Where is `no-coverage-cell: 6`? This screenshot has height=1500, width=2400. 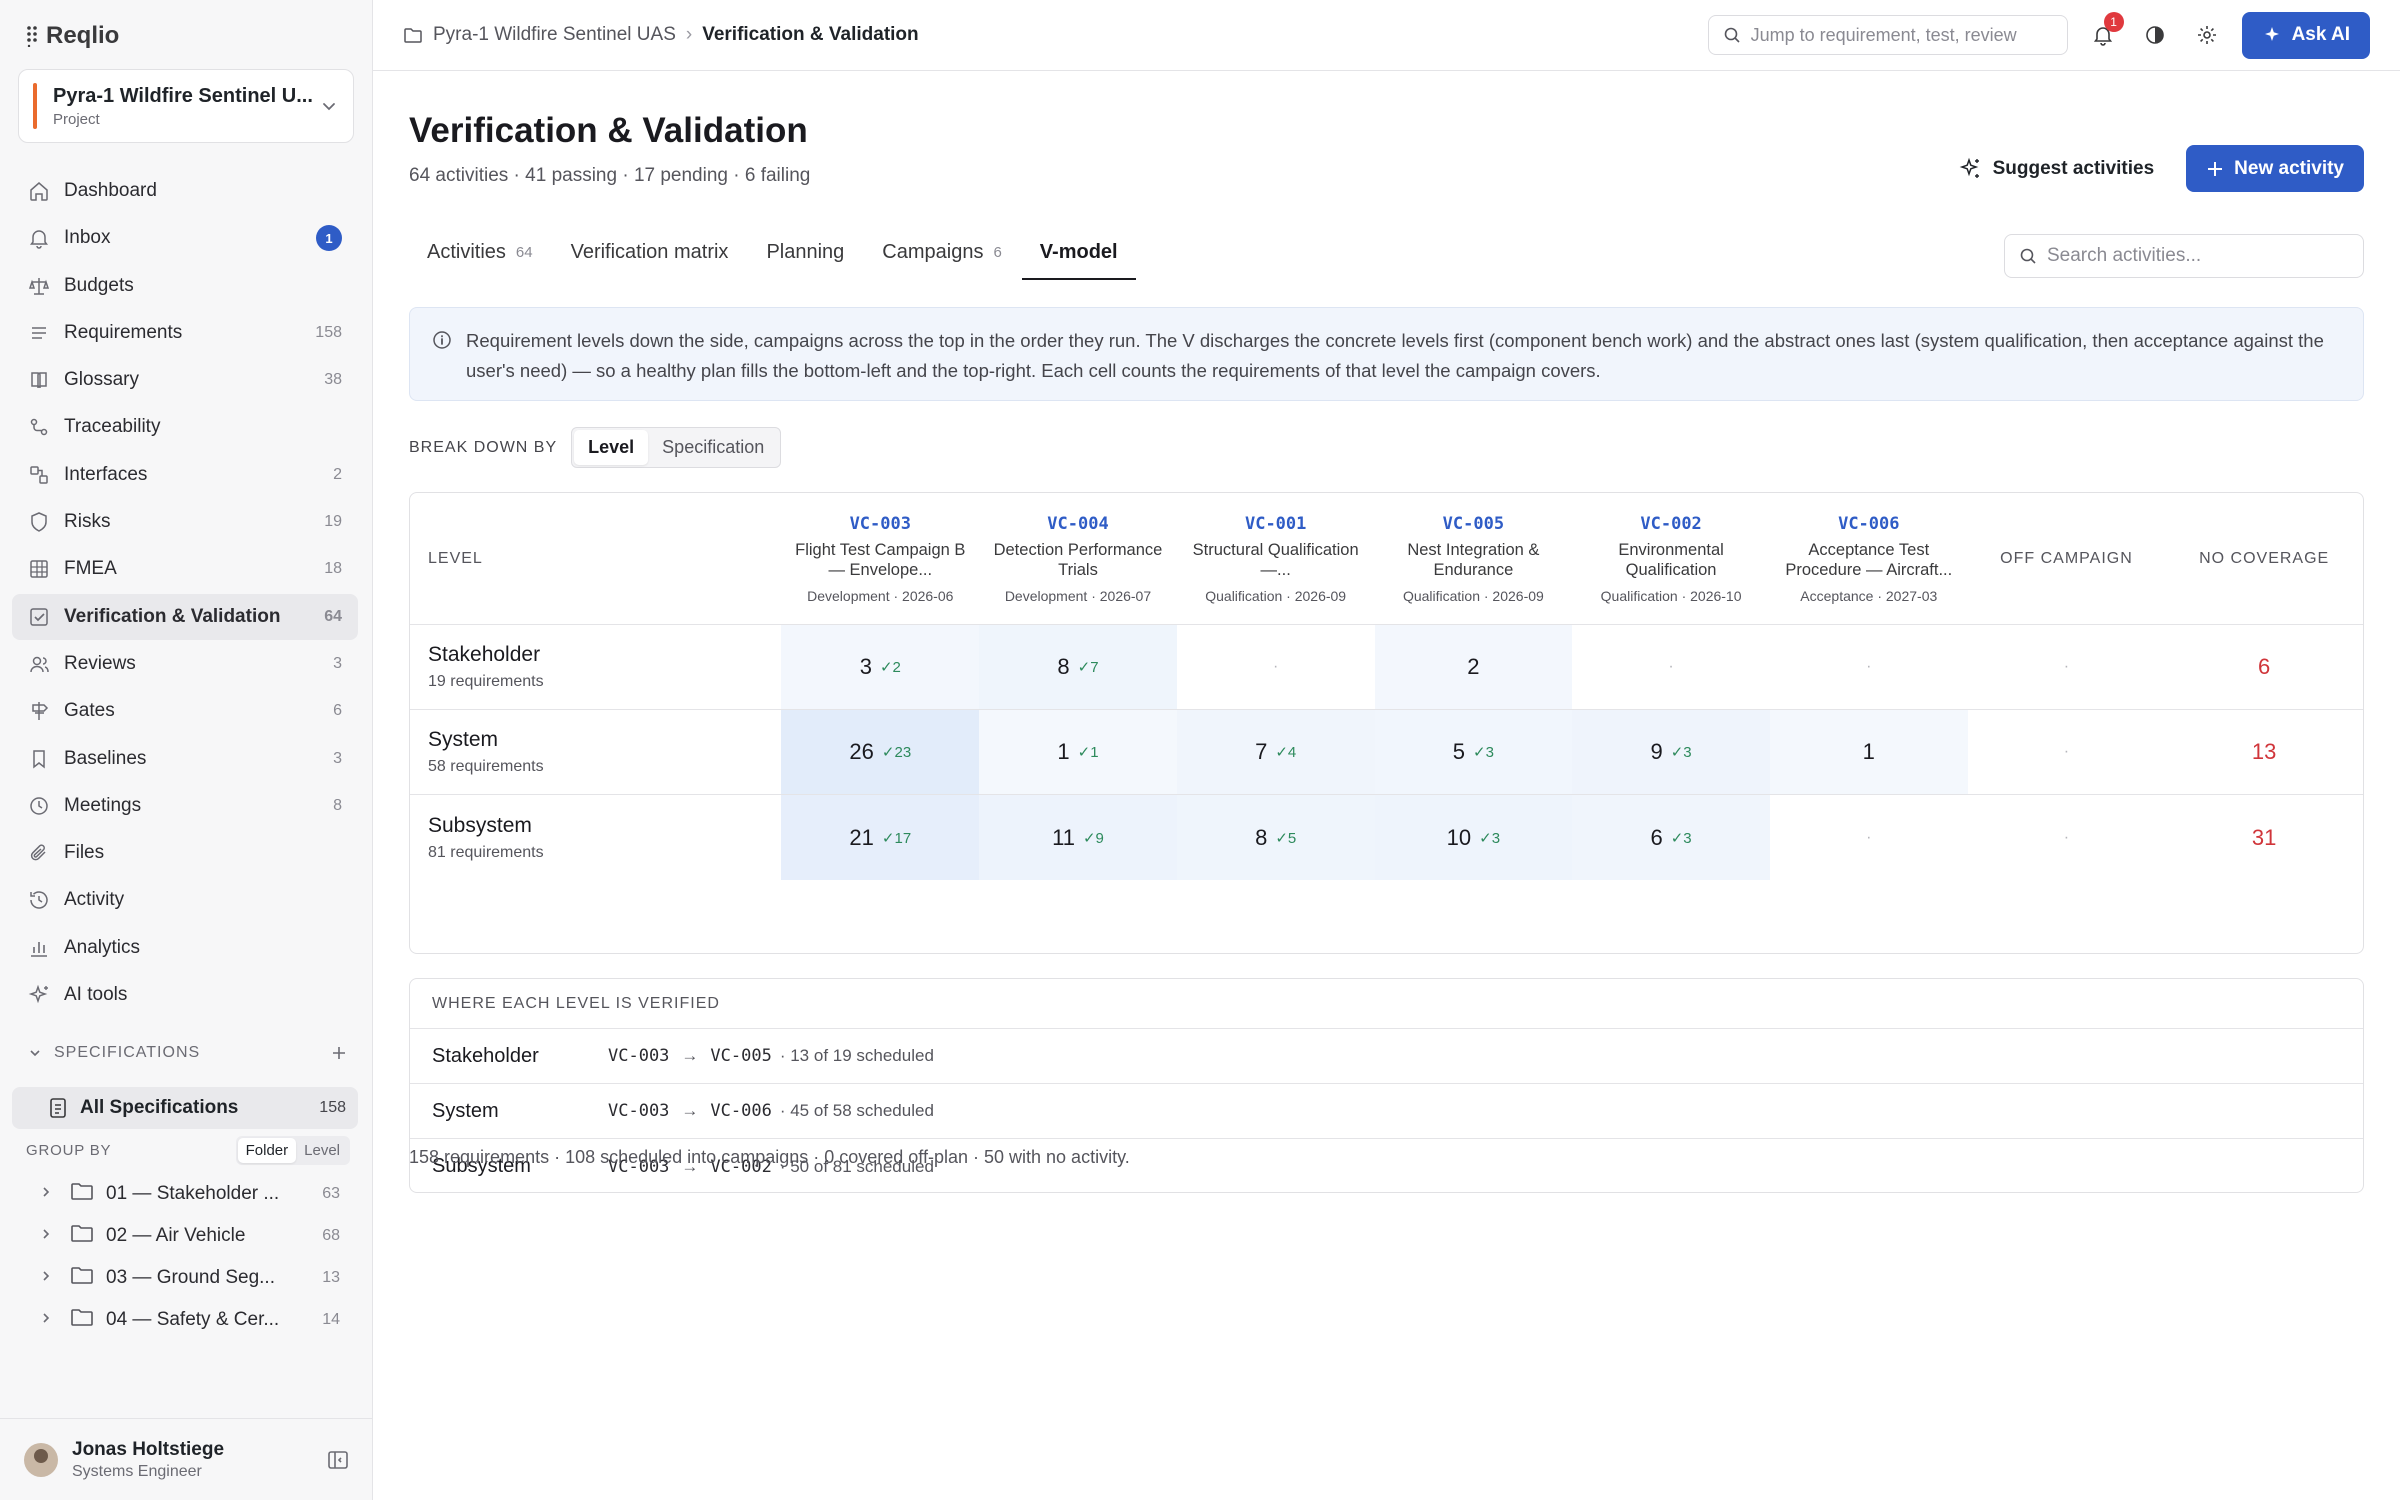
no-coverage-cell: 6 is located at coordinates (2264, 667).